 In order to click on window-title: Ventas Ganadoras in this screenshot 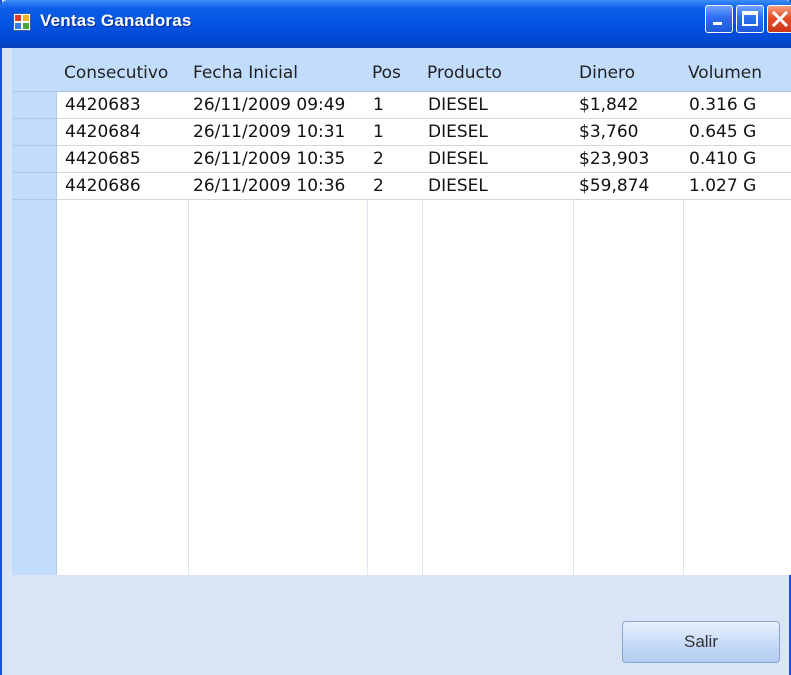, I will do `click(116, 20)`.